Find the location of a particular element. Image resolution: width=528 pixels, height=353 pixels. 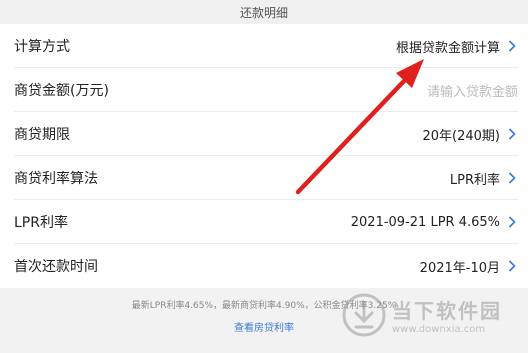

row-label: 首次还款时间 is located at coordinates (56, 267).